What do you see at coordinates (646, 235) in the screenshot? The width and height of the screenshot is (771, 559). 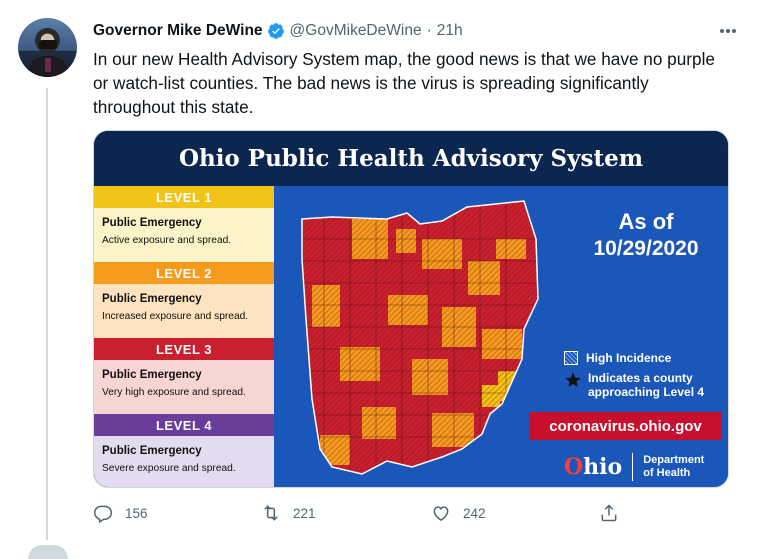 I see `as-of-date-label: As of 10/29/2020` at bounding box center [646, 235].